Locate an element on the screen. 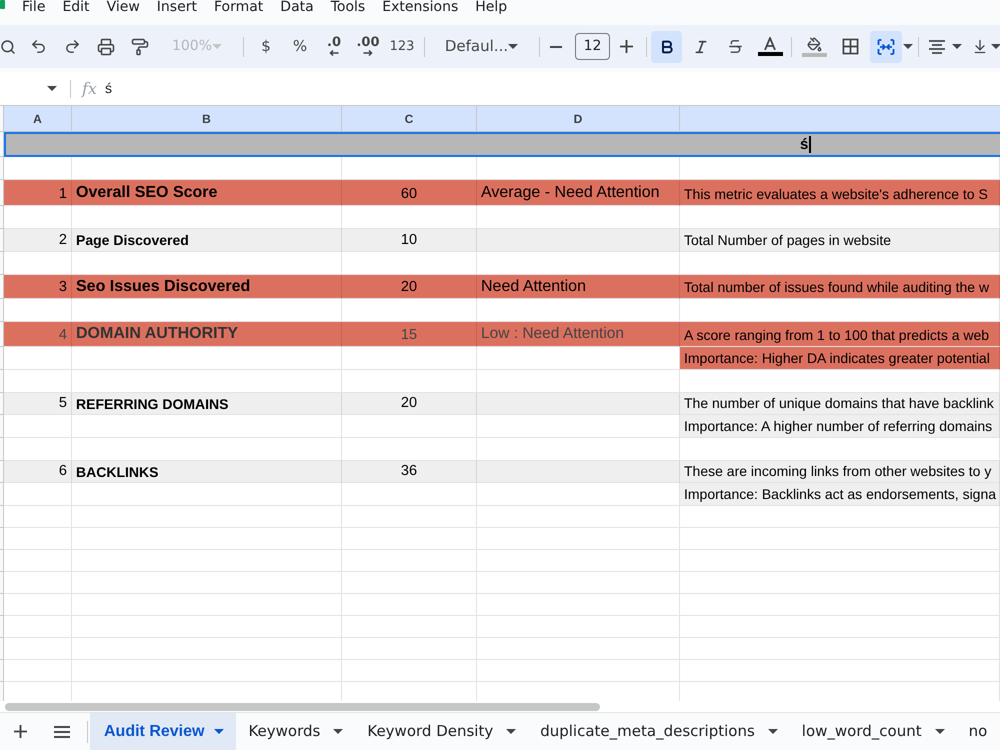 This screenshot has width=1000, height=750. menu-item: Help is located at coordinates (491, 7).